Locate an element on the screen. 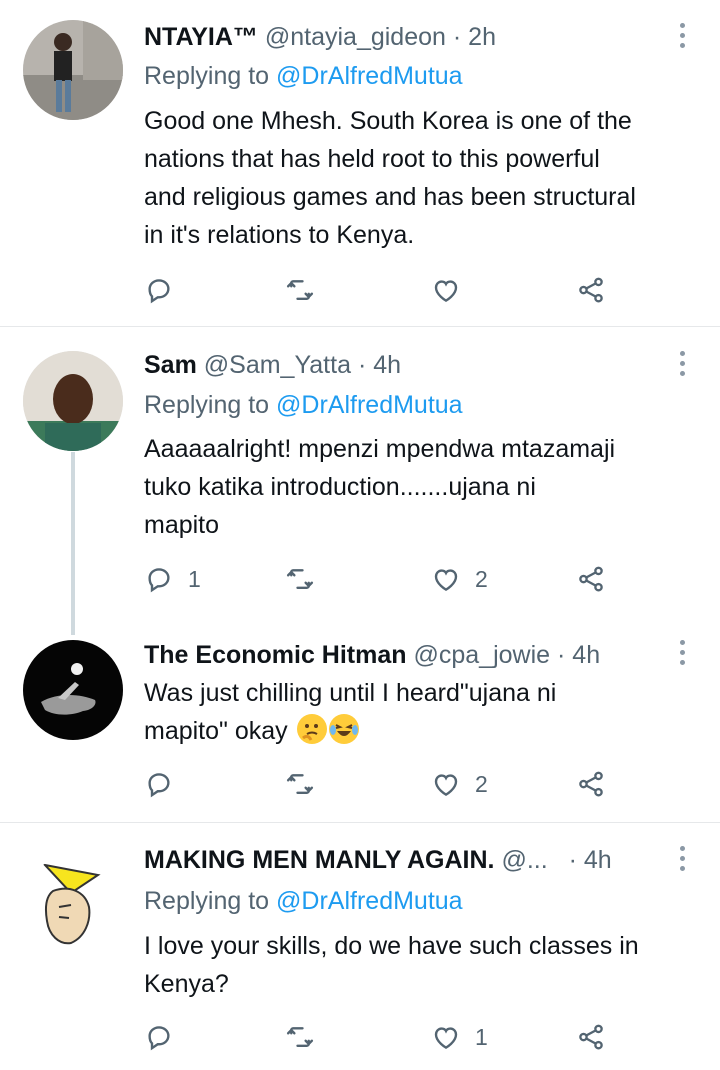 This screenshot has width=720, height=1070. tweet-text-line: Was just chilling until I heard"ujana ni is located at coordinates (350, 693).